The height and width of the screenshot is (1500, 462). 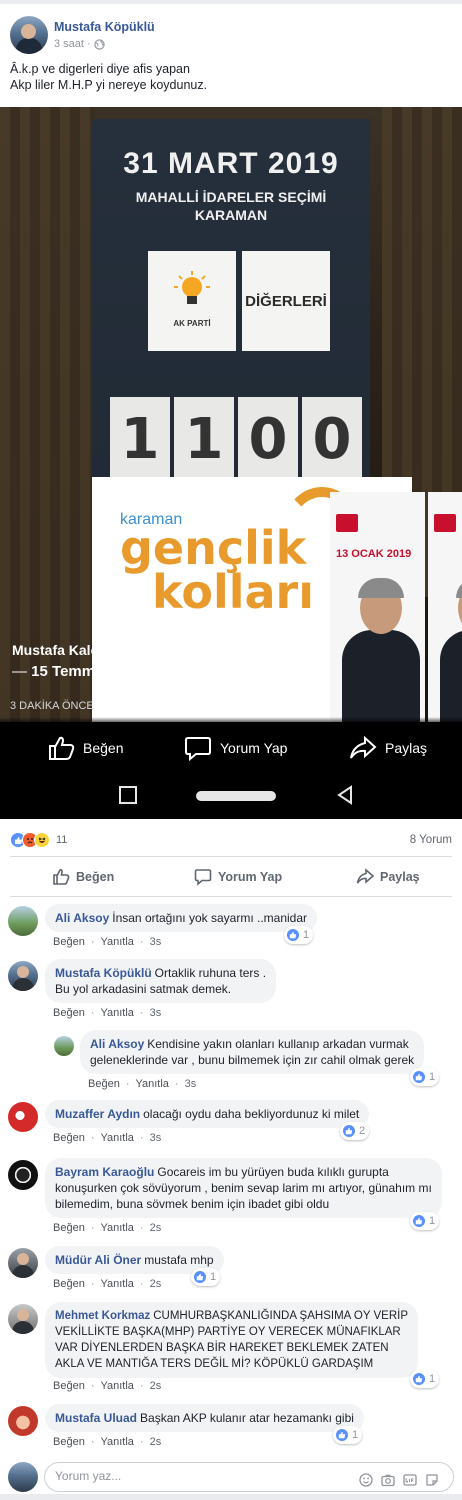 What do you see at coordinates (42, 840) in the screenshot?
I see `haha-reaction-icon` at bounding box center [42, 840].